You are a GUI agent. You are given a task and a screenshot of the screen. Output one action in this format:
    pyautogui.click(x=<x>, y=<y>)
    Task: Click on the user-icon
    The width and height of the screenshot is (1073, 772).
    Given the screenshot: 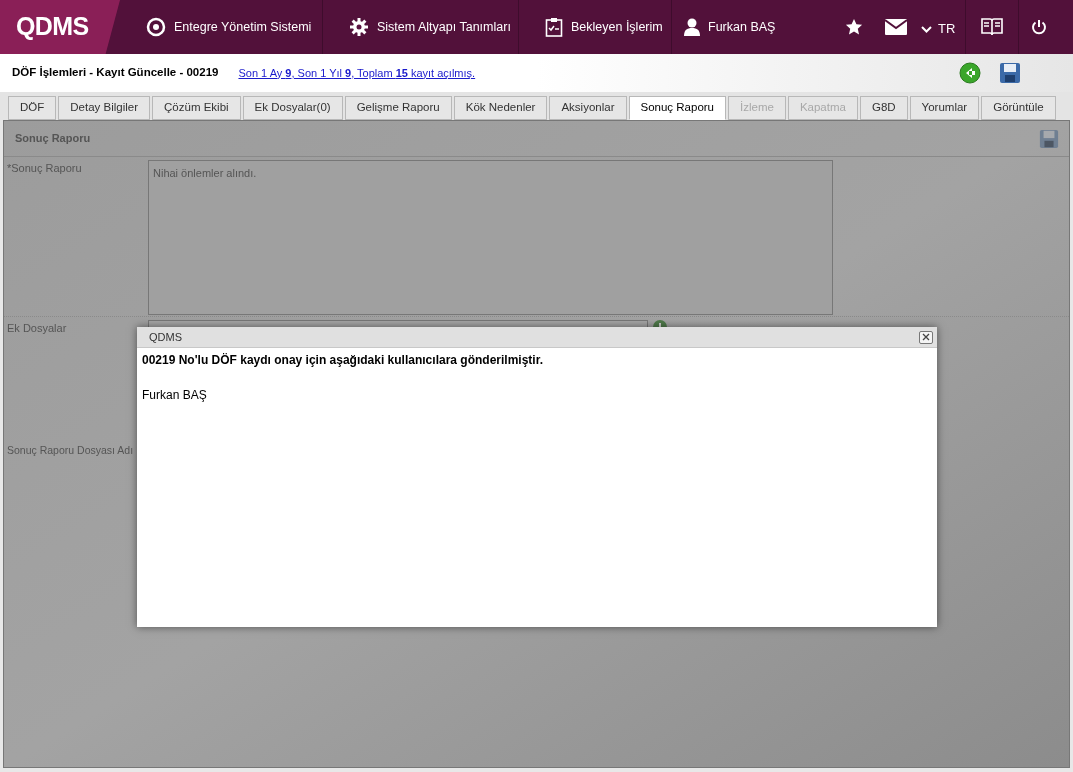 What is the action you would take?
    pyautogui.click(x=692, y=27)
    